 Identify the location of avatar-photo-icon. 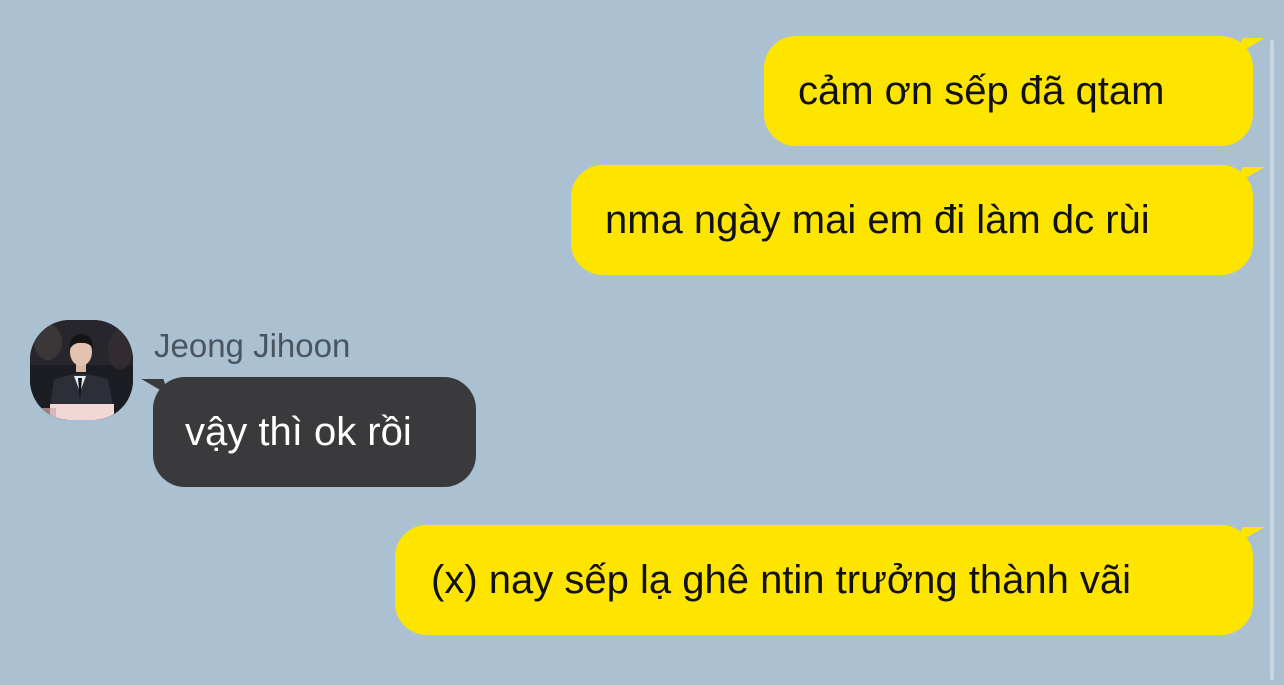
(81, 370).